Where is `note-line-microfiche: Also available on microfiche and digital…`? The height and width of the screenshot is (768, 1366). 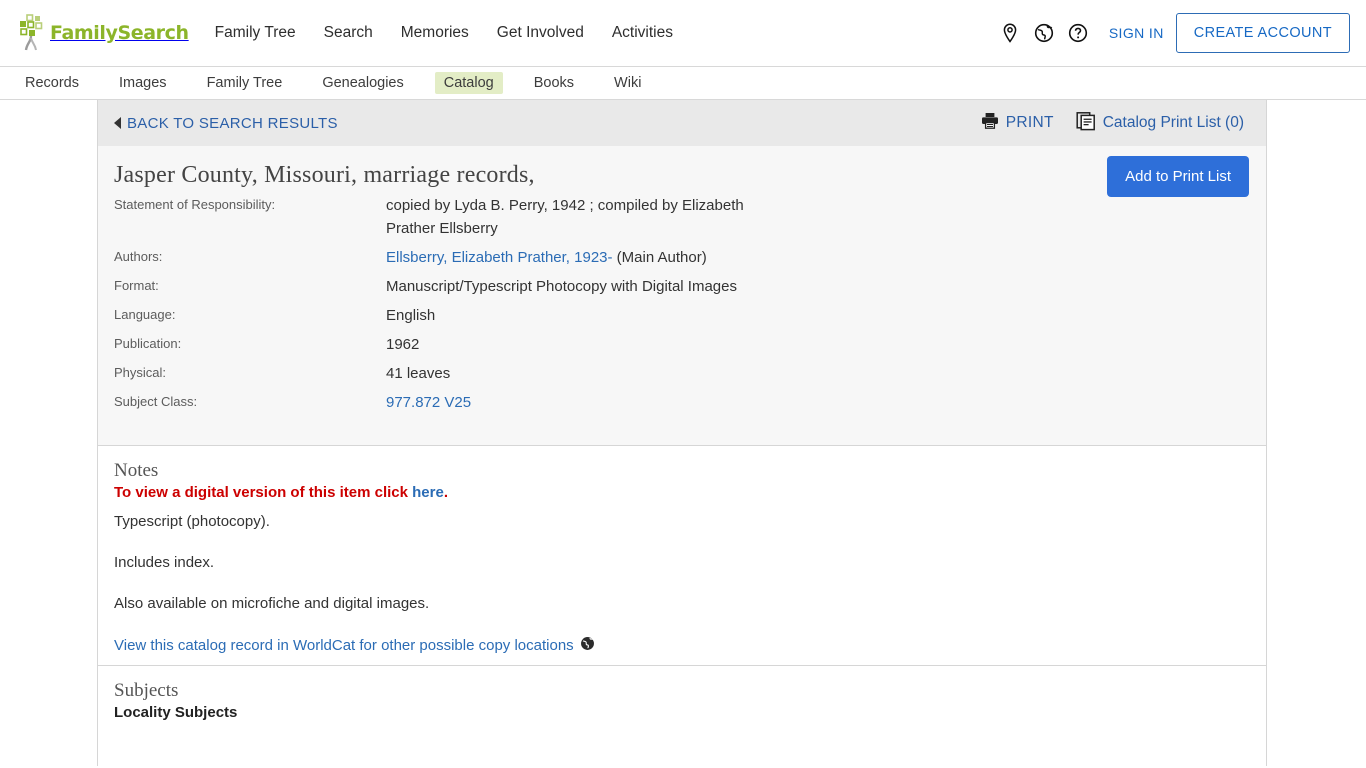 note-line-microfiche: Also available on microfiche and digital… is located at coordinates (272, 603).